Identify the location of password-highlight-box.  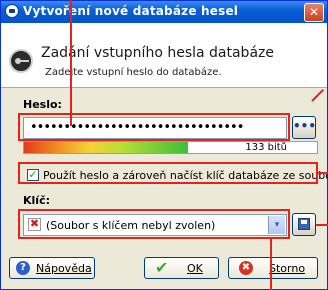
(154, 127).